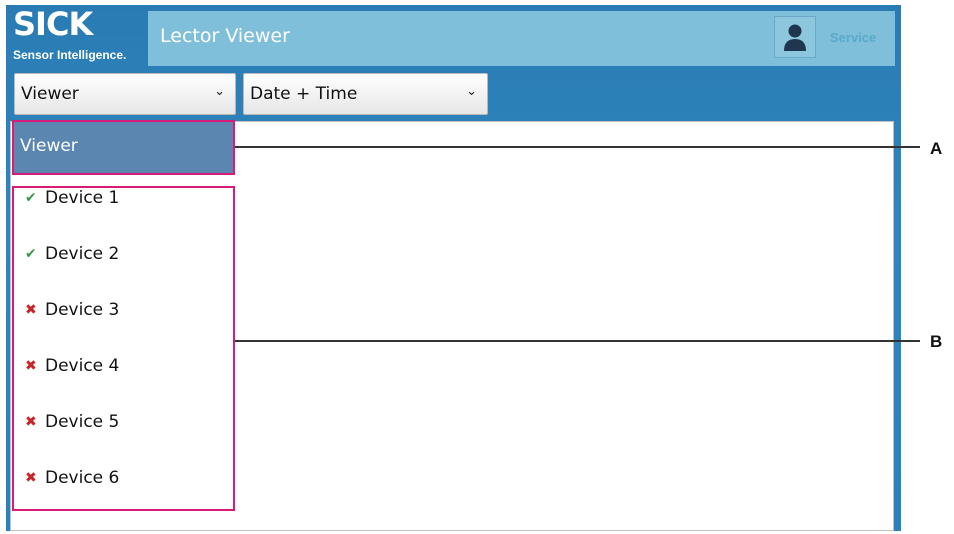 Image resolution: width=954 pixels, height=534 pixels. I want to click on leader-line-b, so click(577, 341).